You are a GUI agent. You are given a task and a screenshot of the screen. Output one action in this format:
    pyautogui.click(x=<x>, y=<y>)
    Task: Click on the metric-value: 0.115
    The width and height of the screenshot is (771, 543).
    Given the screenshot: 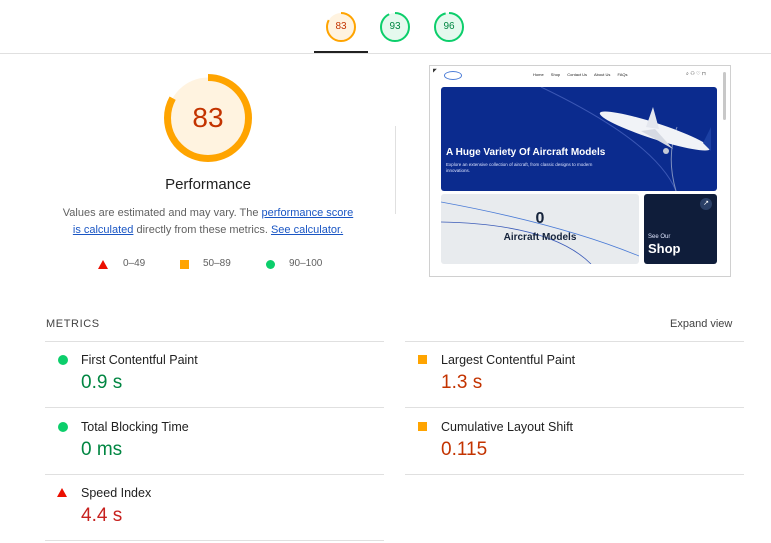 What is the action you would take?
    pyautogui.click(x=464, y=449)
    